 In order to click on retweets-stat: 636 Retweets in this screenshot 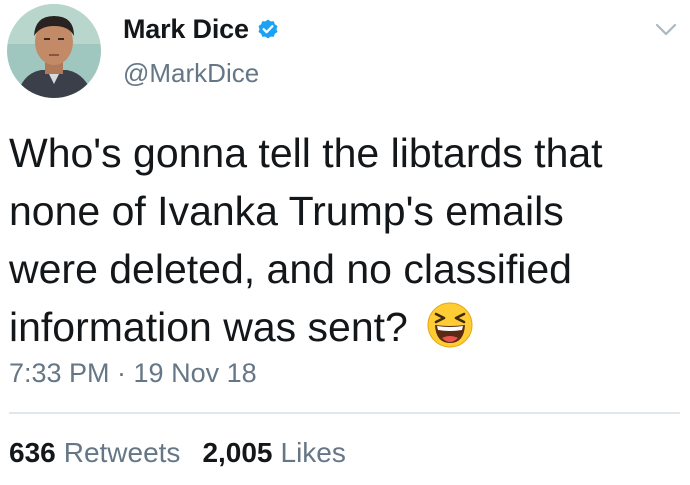, I will do `click(94, 453)`.